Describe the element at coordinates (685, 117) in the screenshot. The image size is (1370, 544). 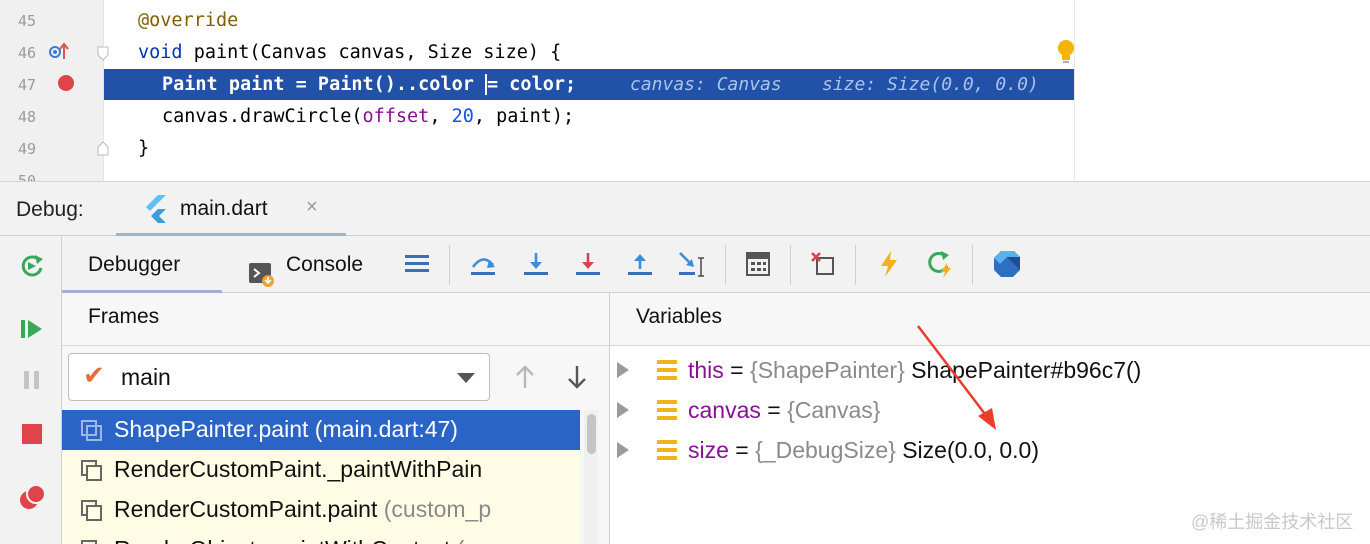
I see `code-line-48: 48 canvas.drawCircle(offset, 20, paint);` at that location.